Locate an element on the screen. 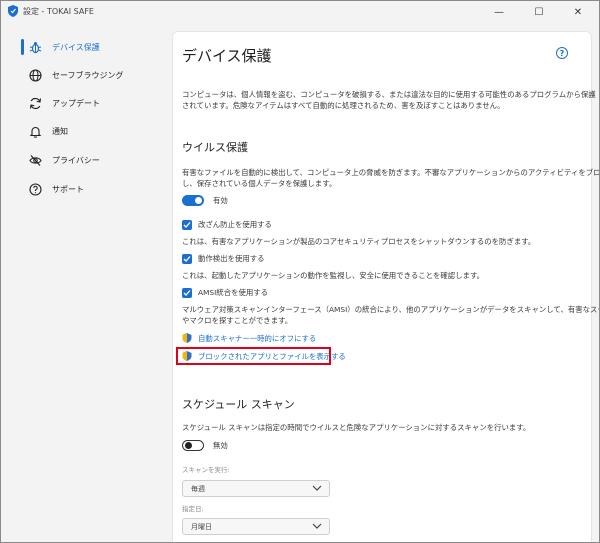  virus-toggle-label: 有効 is located at coordinates (220, 200).